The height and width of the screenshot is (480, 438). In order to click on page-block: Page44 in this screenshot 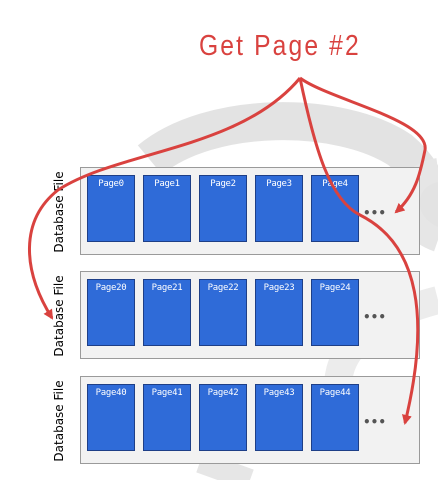, I will do `click(335, 417)`.